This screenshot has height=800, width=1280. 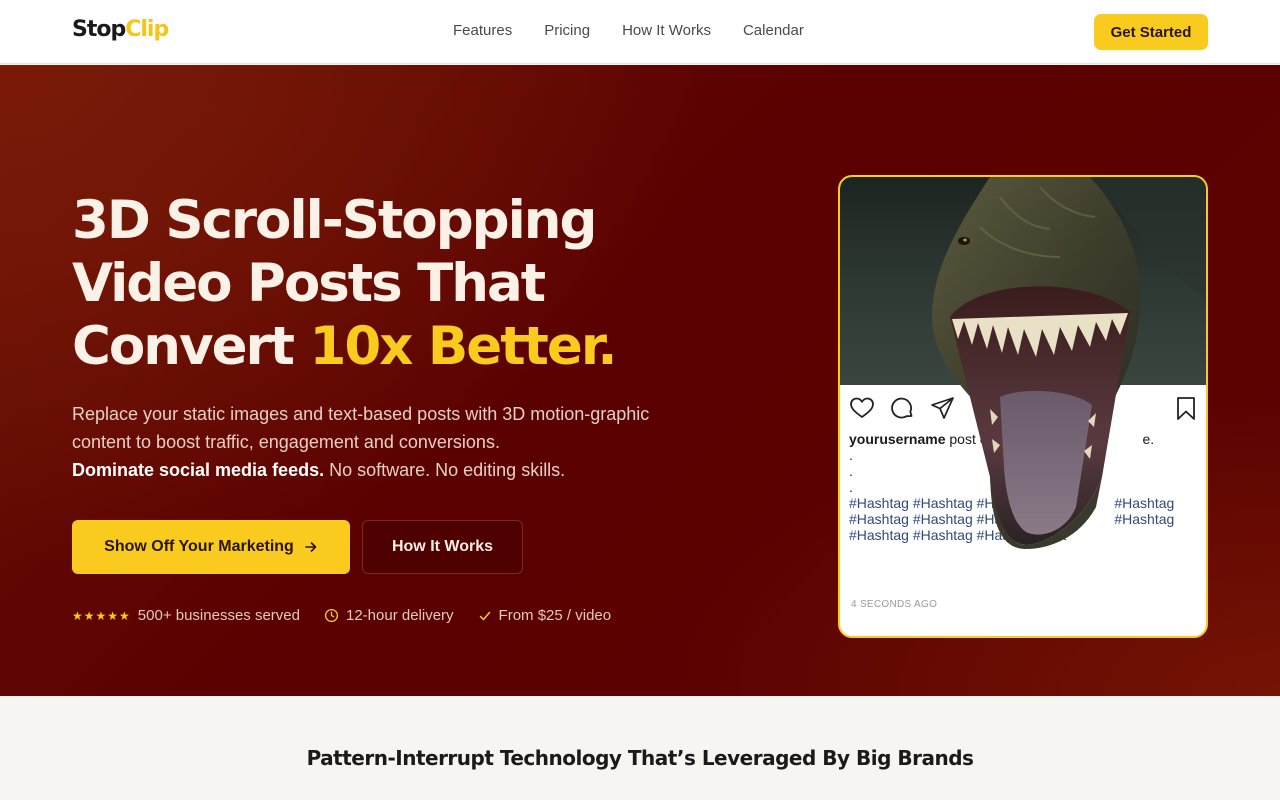 I want to click on arrow-right-icon, so click(x=311, y=547).